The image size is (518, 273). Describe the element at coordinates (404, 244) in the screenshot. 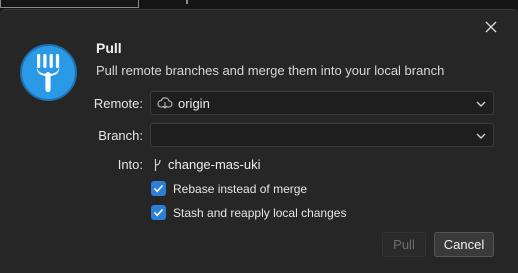

I see `pull-button: Pull` at that location.